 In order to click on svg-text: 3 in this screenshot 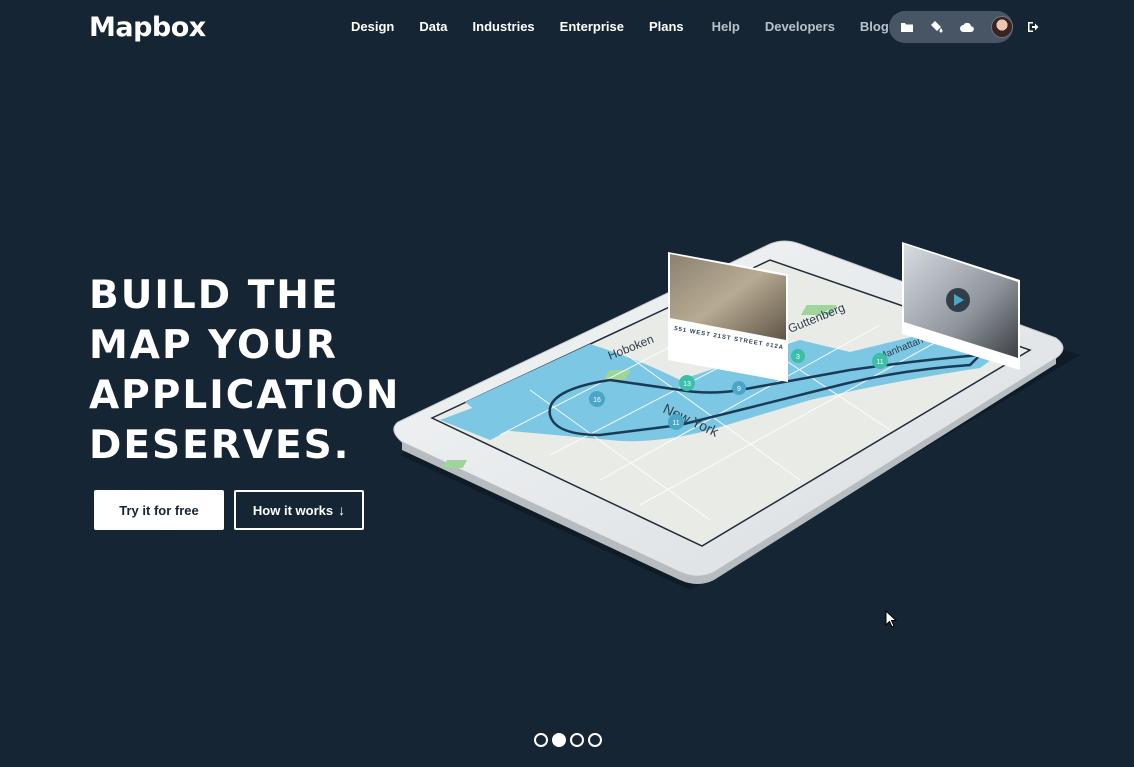, I will do `click(798, 357)`.